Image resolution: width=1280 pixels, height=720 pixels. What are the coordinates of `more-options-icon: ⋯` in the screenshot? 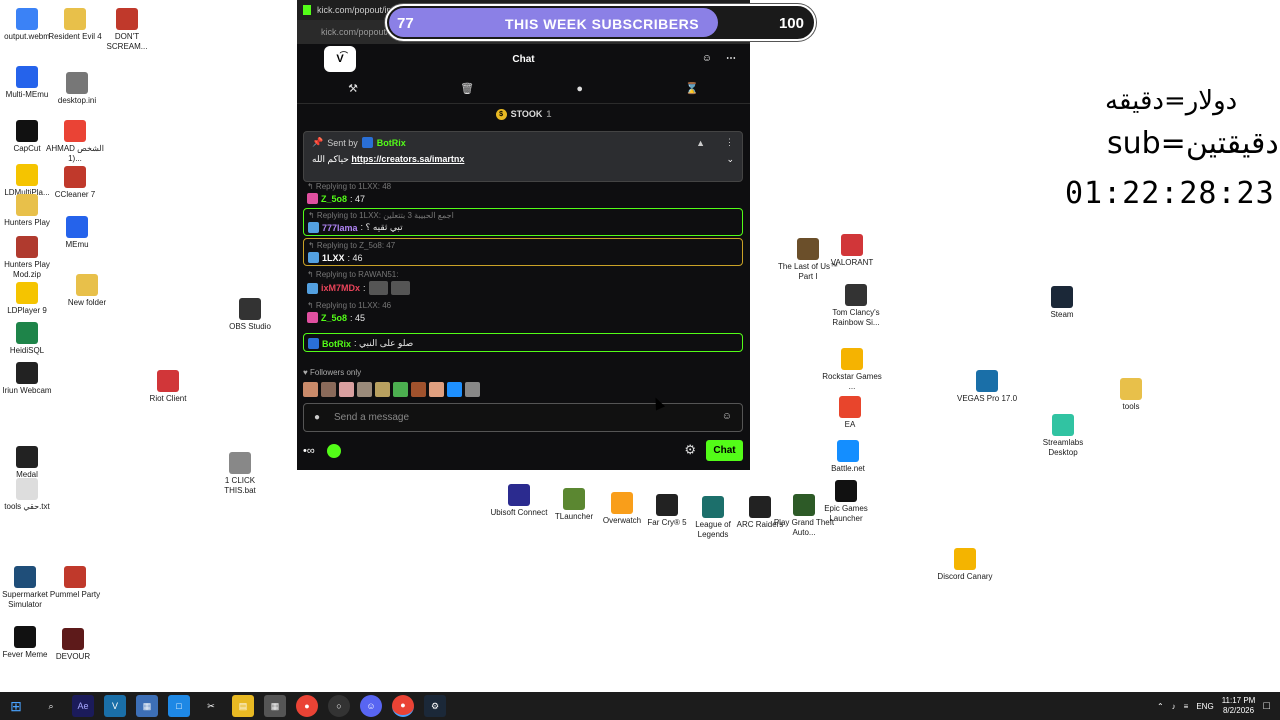 It's located at (731, 58).